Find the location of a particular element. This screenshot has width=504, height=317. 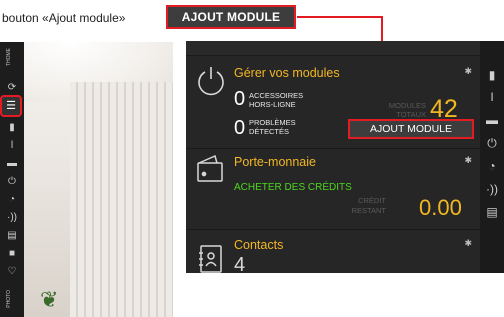

problems-label-2: DÉTECTÉS is located at coordinates (269, 131).